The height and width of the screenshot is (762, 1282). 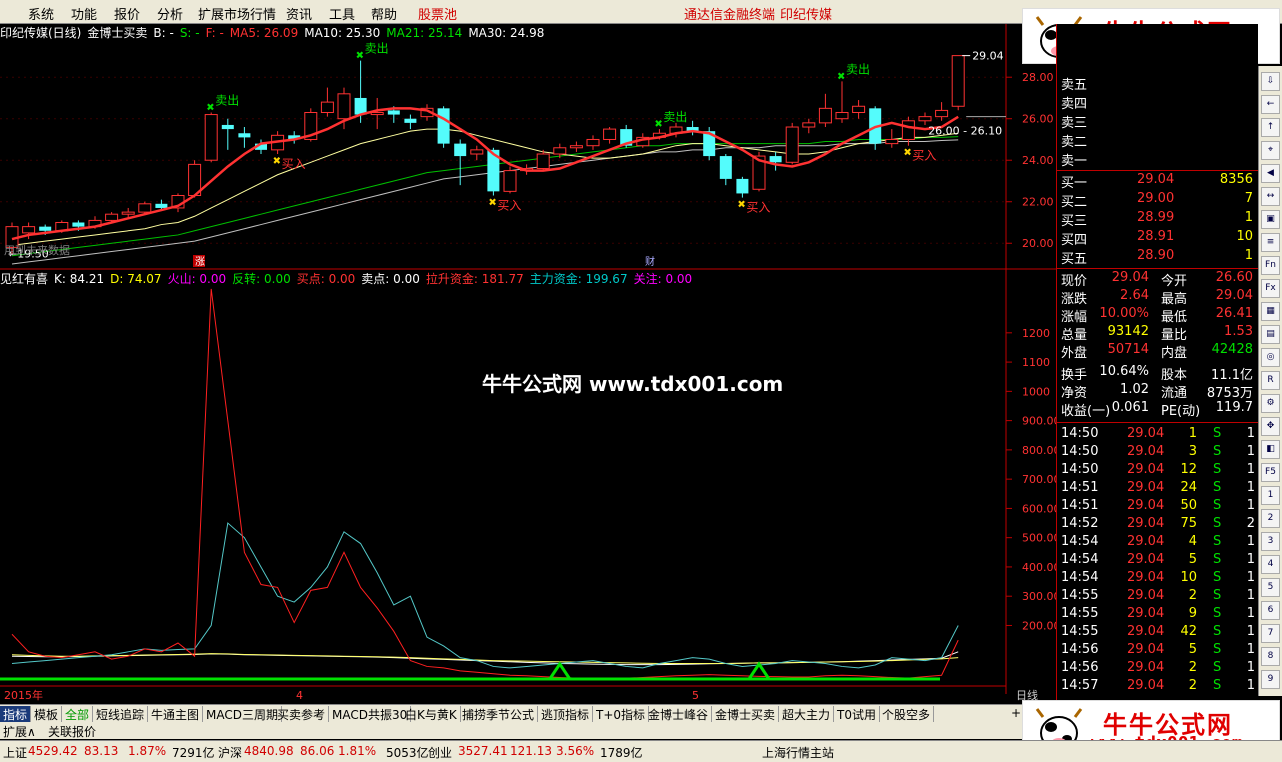 I want to click on tool-button-icon: Fn, so click(x=1270, y=265).